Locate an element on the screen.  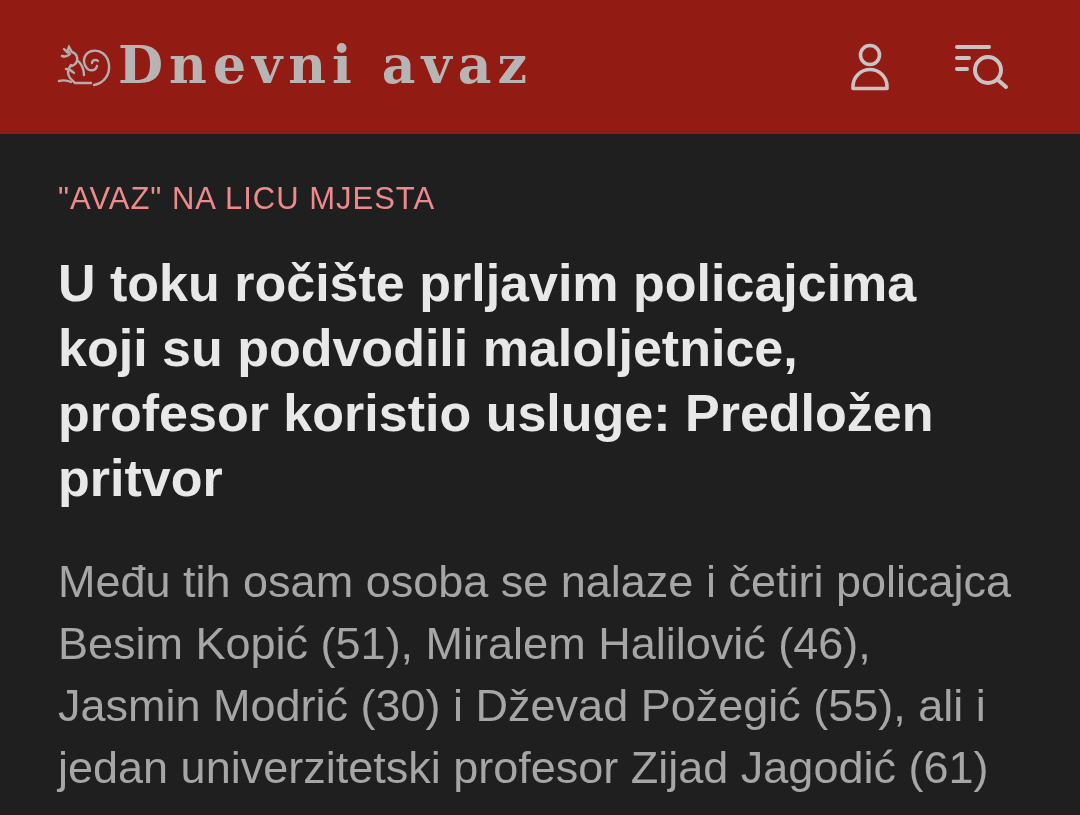
category-label: "AVAZ" NA LICU MJESTA is located at coordinates (540, 199).